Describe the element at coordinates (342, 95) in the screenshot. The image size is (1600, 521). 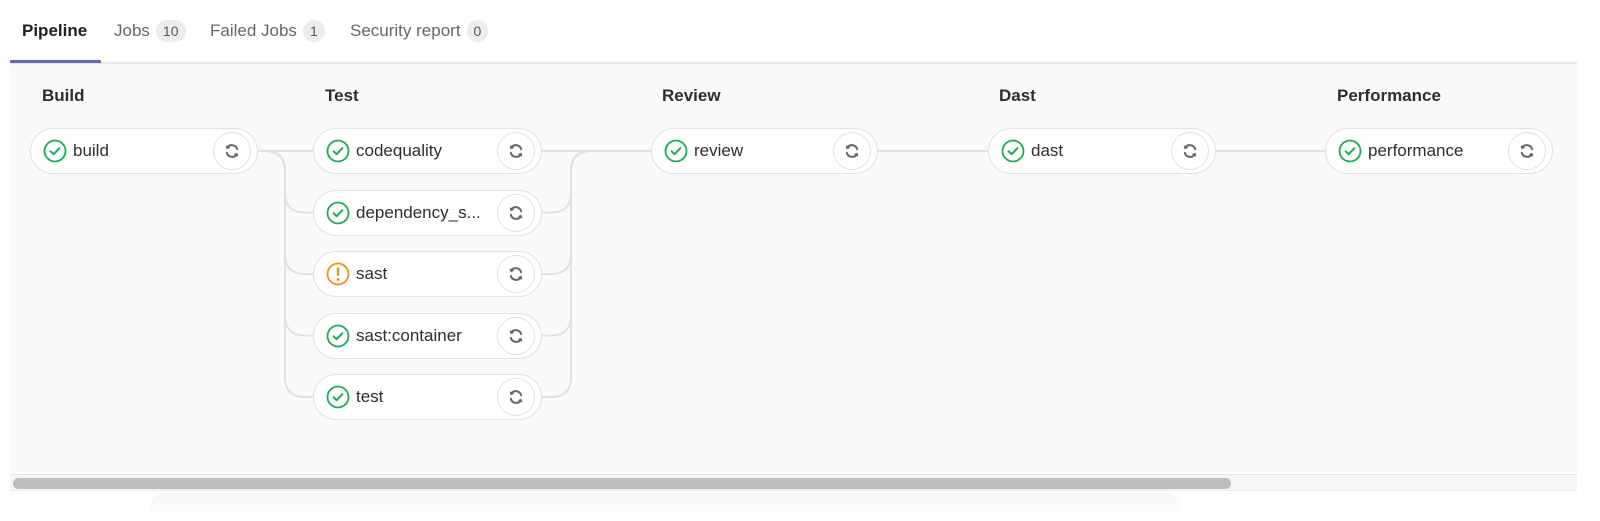
I see `stage-title-test: Test` at that location.